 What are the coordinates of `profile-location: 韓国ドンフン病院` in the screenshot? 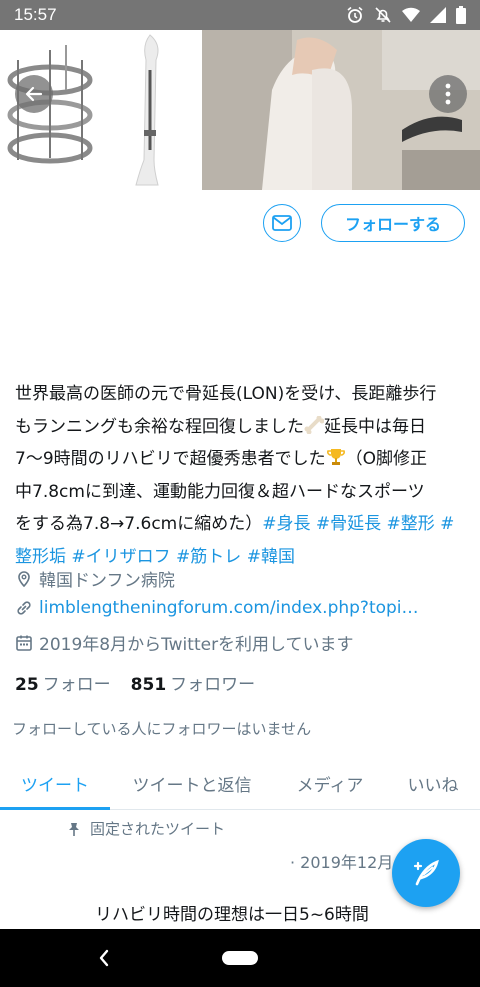 It's located at (95, 578).